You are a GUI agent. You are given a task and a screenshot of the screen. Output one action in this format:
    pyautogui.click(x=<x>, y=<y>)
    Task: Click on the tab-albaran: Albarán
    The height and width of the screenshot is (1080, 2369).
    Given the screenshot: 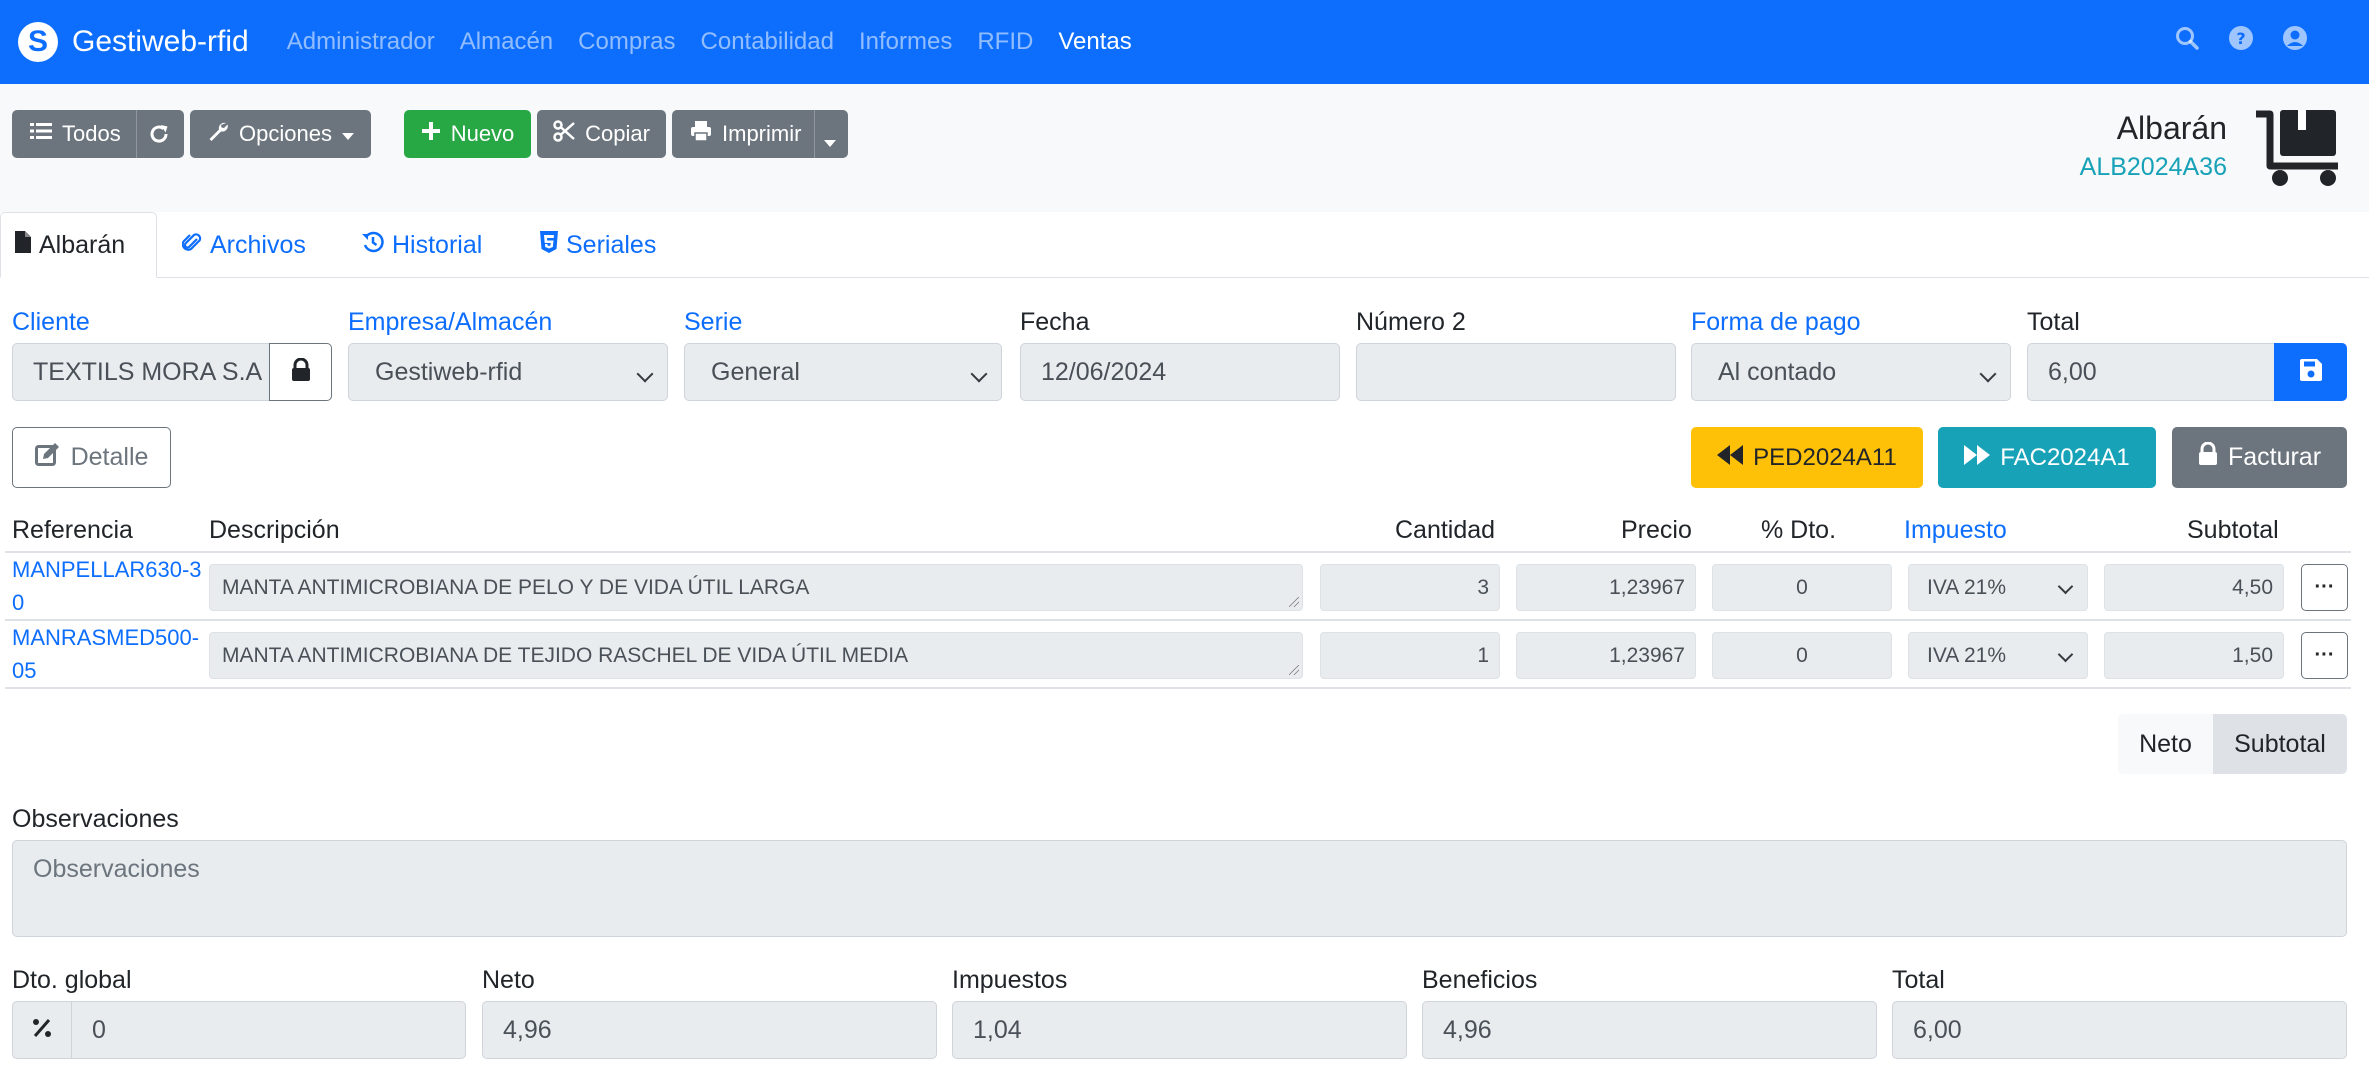 What is the action you would take?
    pyautogui.click(x=78, y=245)
    